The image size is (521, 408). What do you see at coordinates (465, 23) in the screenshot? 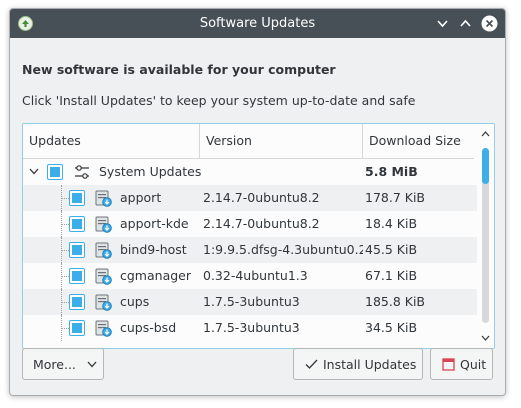
I see `chevron-up-icon` at bounding box center [465, 23].